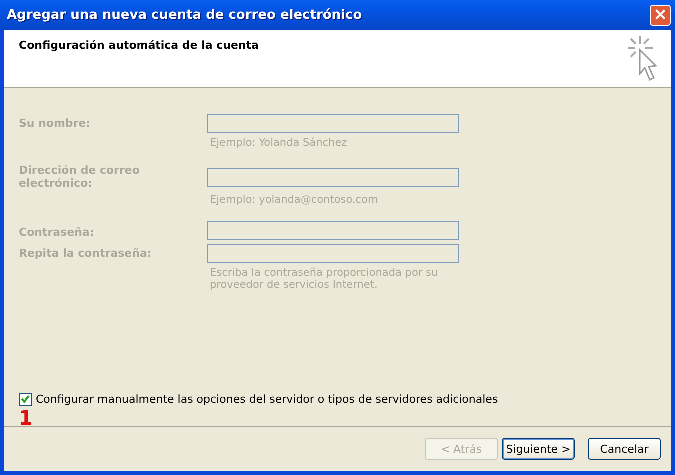 Image resolution: width=675 pixels, height=475 pixels. What do you see at coordinates (538, 449) in the screenshot?
I see `dialog-button: Siguiente >` at bounding box center [538, 449].